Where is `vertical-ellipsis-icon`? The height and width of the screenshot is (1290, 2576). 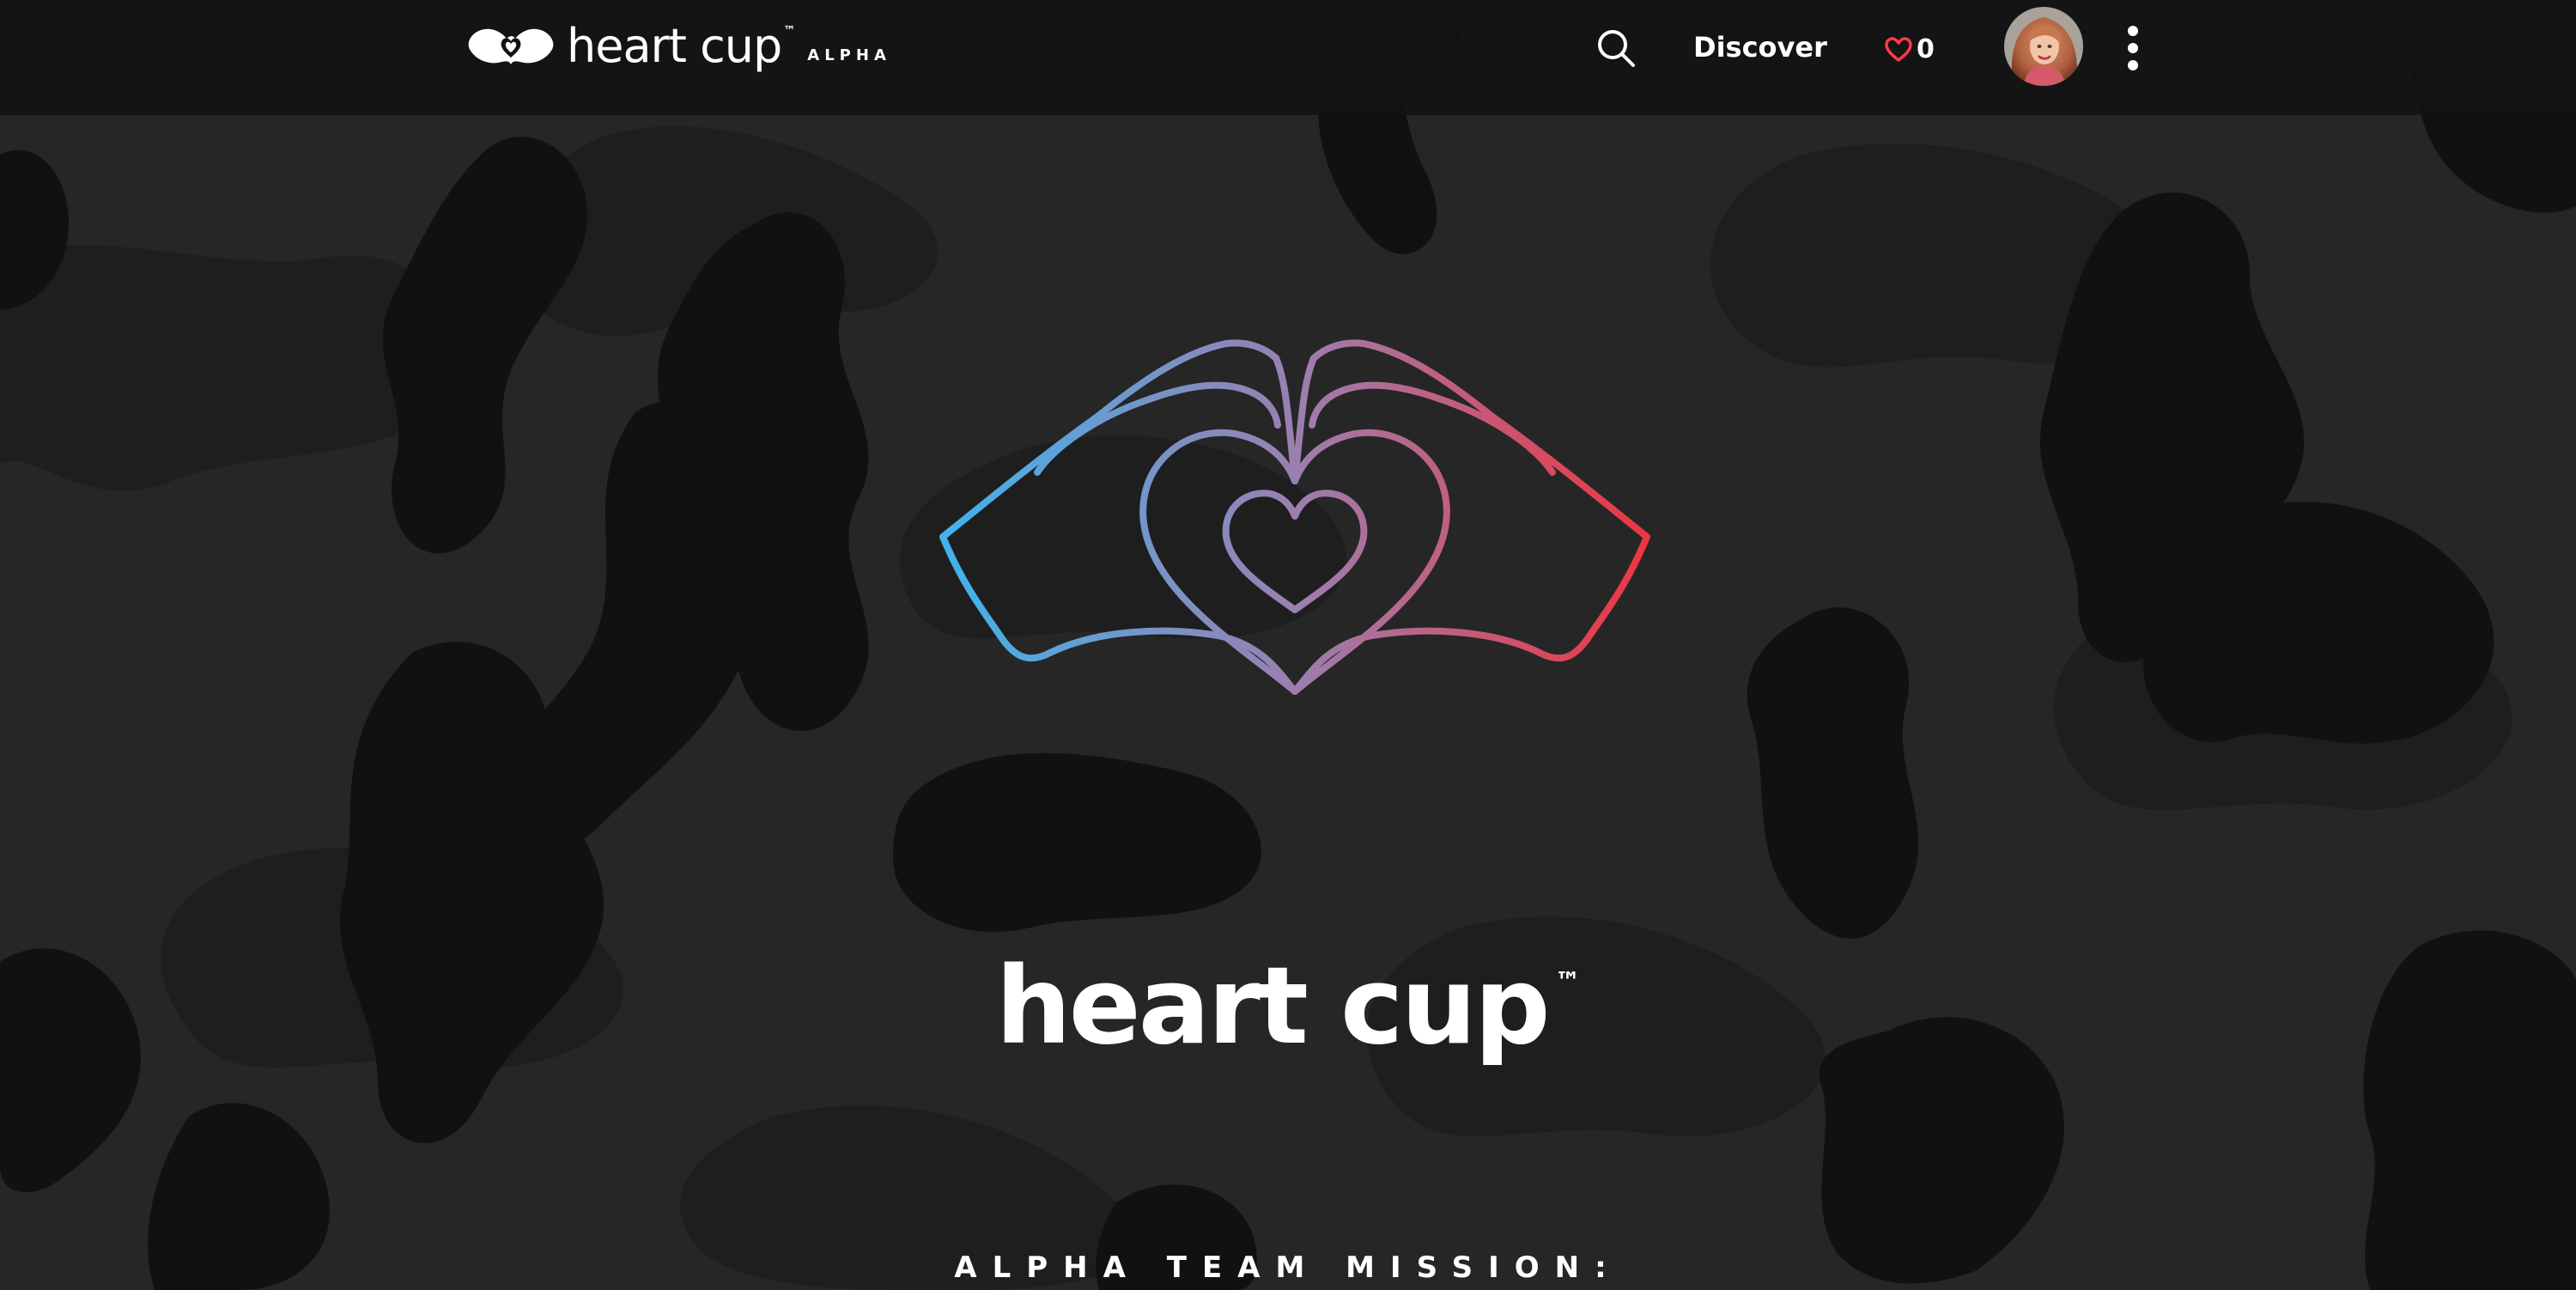 vertical-ellipsis-icon is located at coordinates (2133, 48).